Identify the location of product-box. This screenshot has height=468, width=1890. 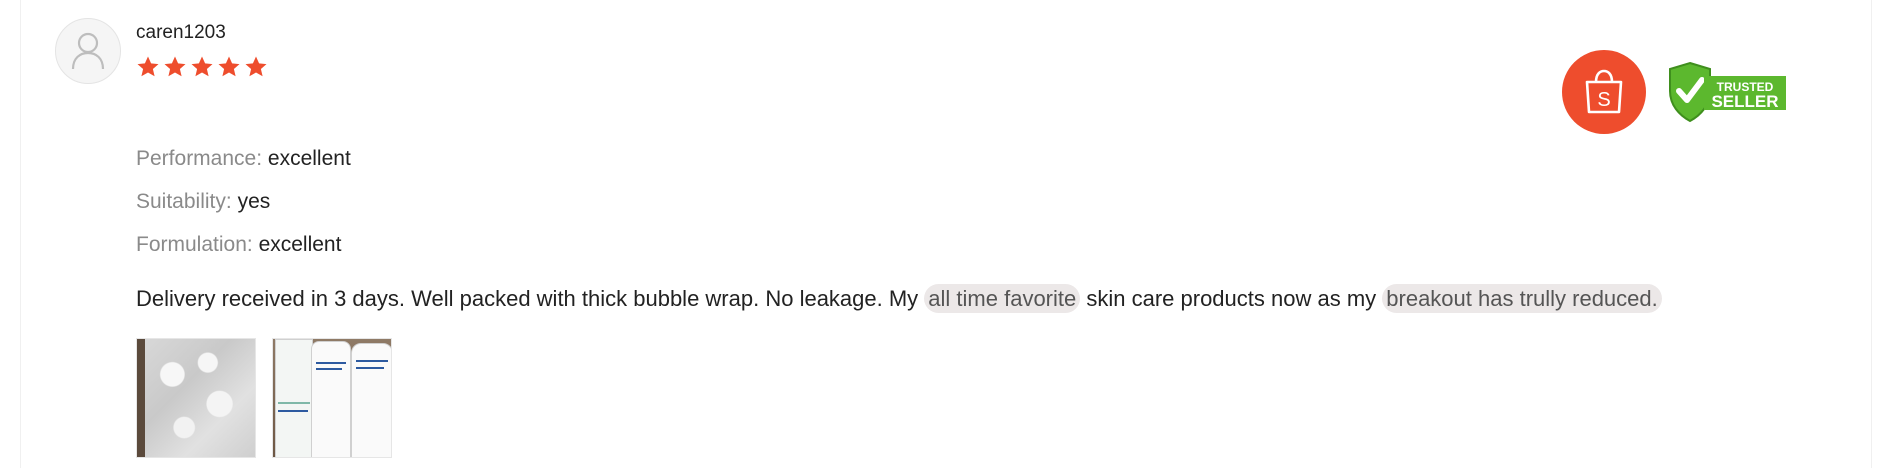
(294, 398).